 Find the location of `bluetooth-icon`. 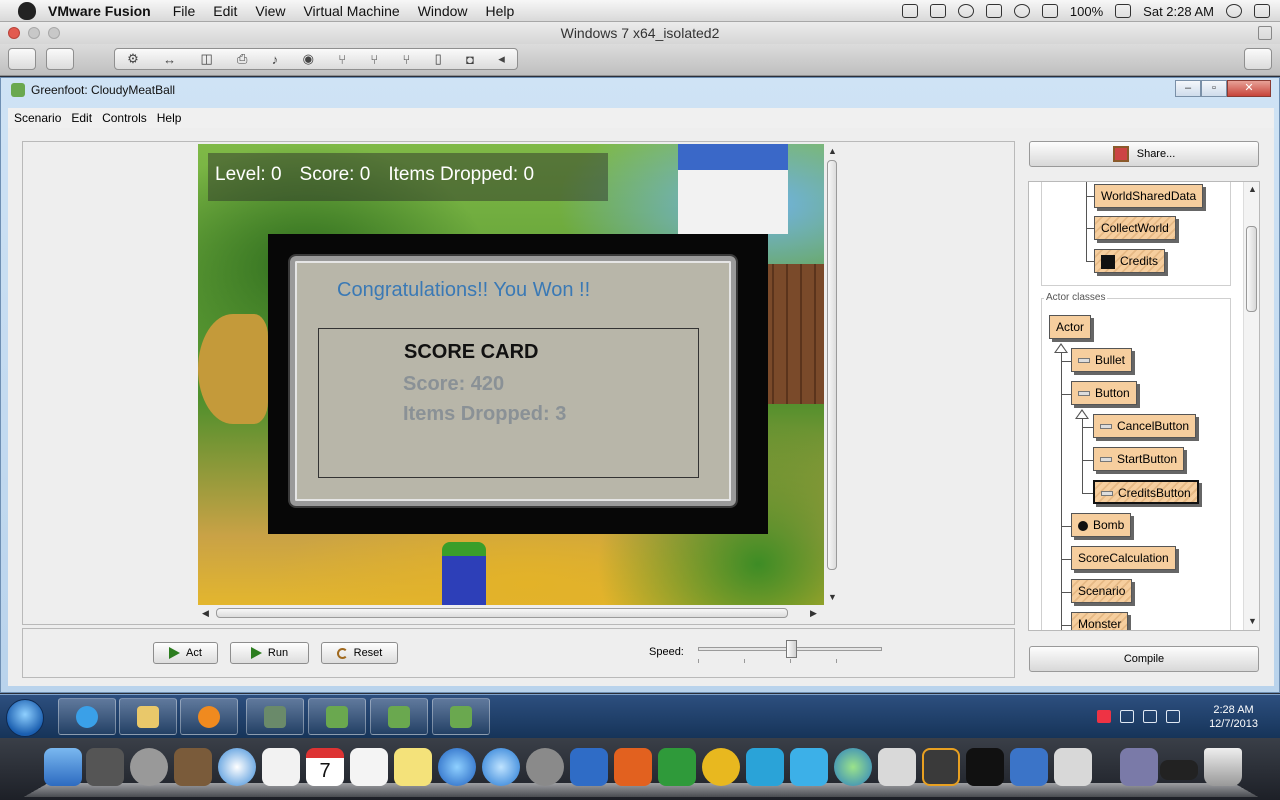

bluetooth-icon is located at coordinates (993, 11).